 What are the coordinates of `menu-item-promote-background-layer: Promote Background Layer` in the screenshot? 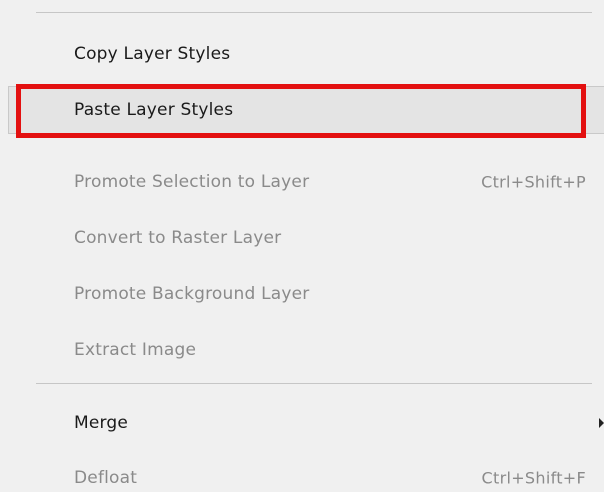 It's located at (302, 294).